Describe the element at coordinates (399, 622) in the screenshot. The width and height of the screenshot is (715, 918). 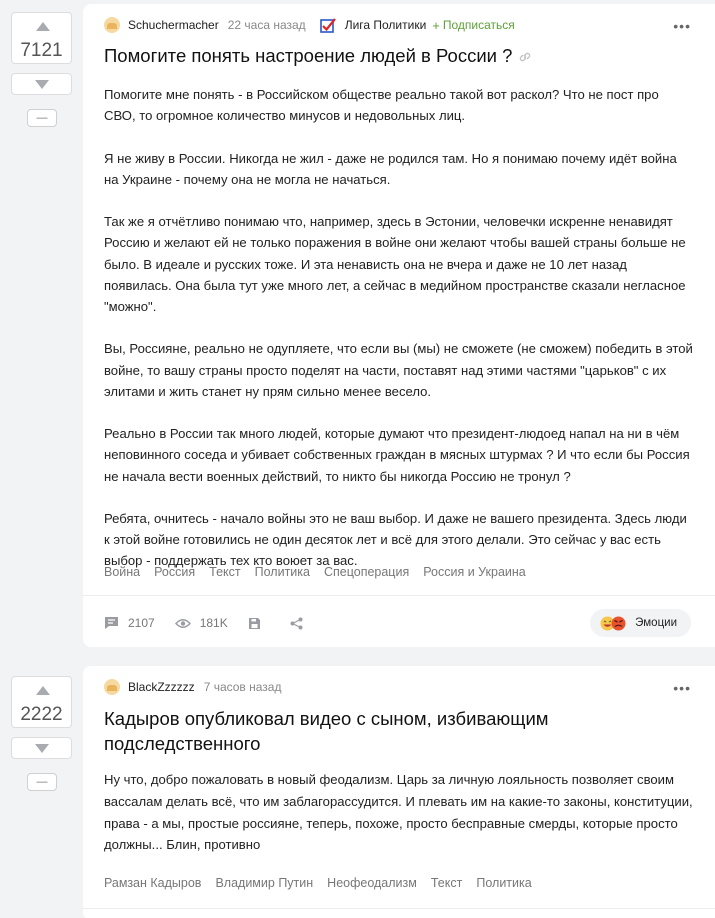
I see `post-footer: 2107 181K Эмоции` at that location.